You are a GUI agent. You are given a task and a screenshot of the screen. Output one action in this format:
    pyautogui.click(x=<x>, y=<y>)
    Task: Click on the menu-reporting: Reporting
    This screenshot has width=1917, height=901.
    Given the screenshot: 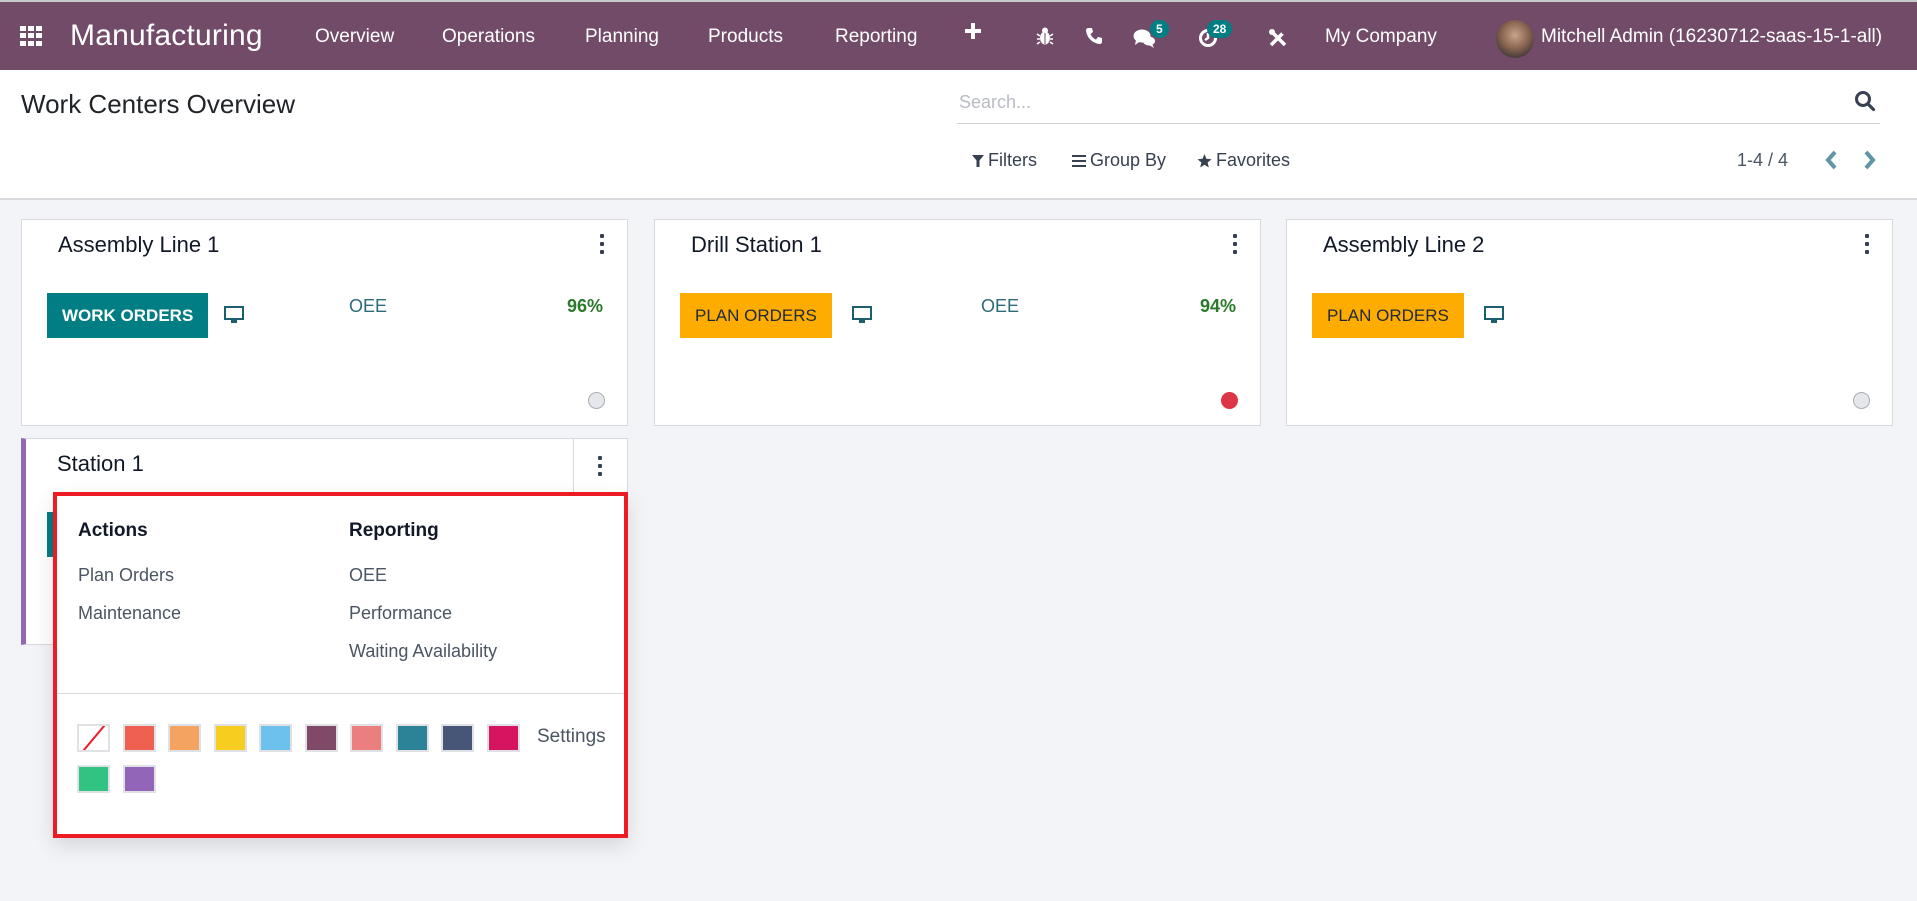 What is the action you would take?
    pyautogui.click(x=876, y=37)
    